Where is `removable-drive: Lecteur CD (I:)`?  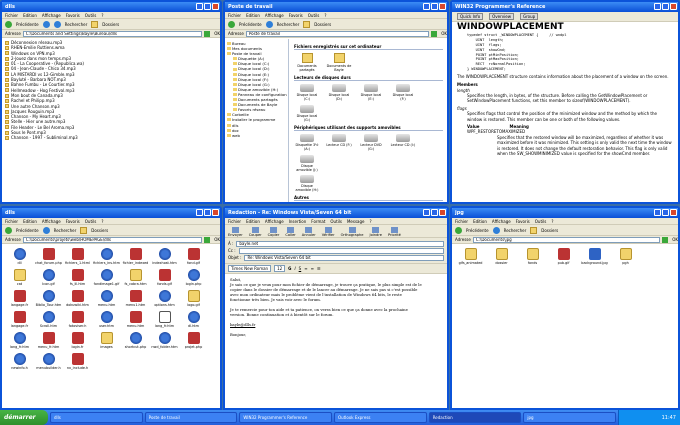
removable-drive: Lecteur CD (I:) is located at coordinates (403, 142).